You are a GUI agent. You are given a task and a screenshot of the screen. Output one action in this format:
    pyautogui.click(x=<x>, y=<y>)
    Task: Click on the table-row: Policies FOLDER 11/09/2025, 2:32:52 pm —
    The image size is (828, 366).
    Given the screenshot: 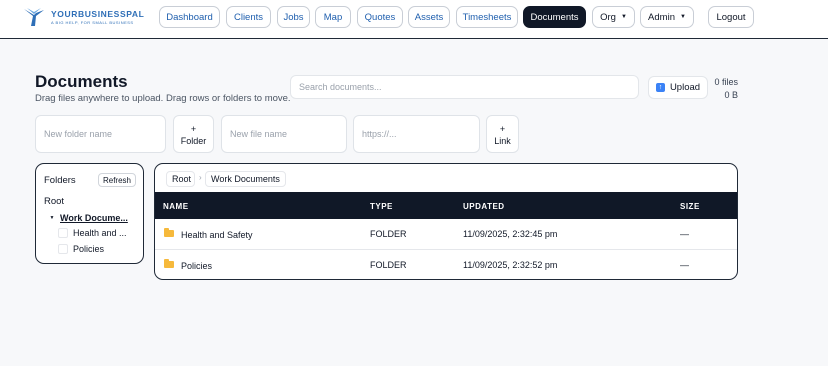 What is the action you would take?
    pyautogui.click(x=446, y=264)
    